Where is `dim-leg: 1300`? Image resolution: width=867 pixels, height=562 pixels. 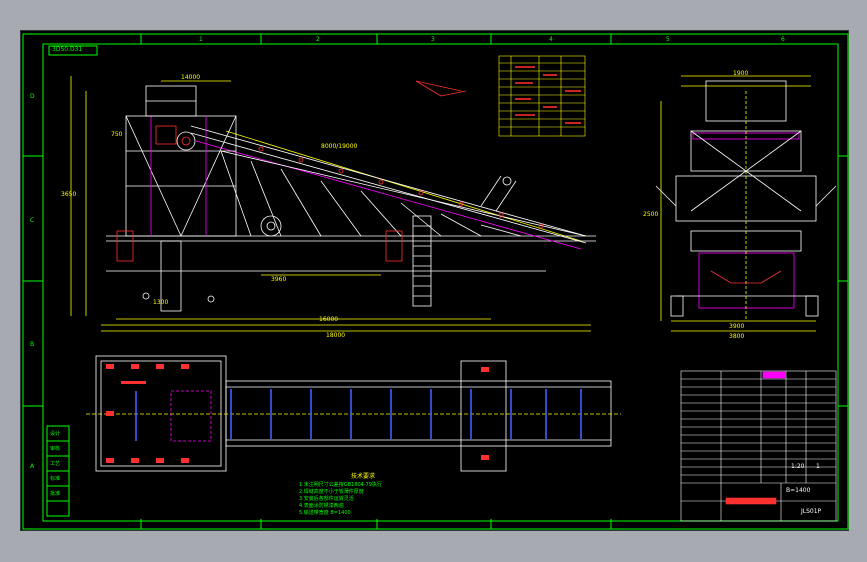
dim-leg: 1300 is located at coordinates (161, 302).